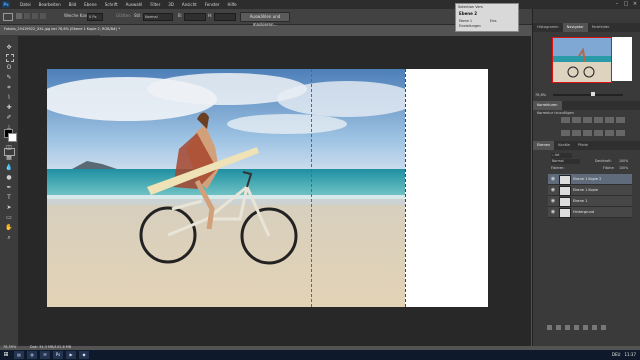 This screenshot has width=640, height=360. I want to click on add-selection-icon, so click(27, 16).